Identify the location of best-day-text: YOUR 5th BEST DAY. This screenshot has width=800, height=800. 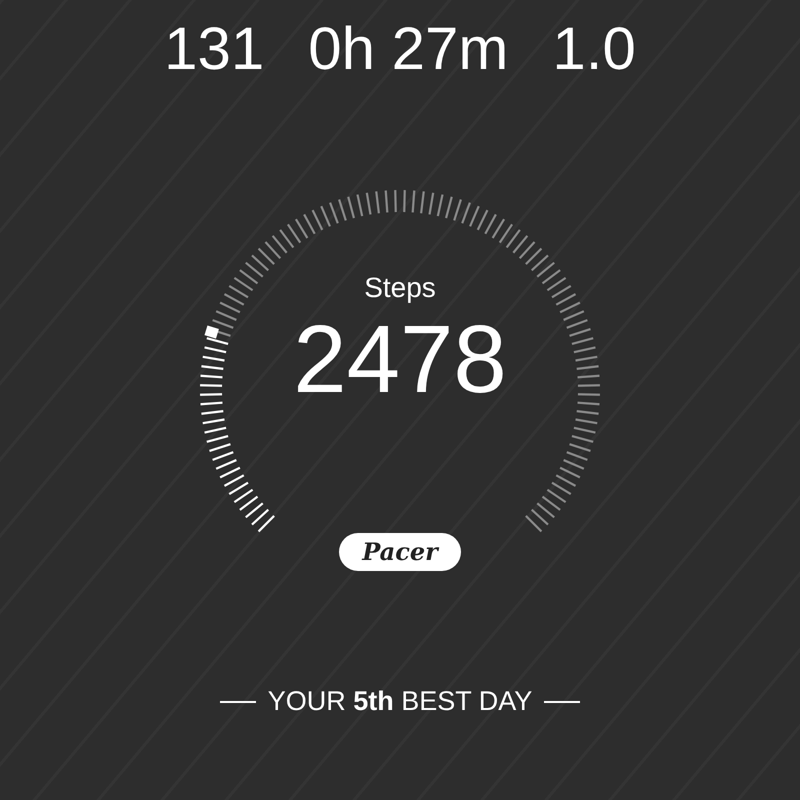
(400, 701).